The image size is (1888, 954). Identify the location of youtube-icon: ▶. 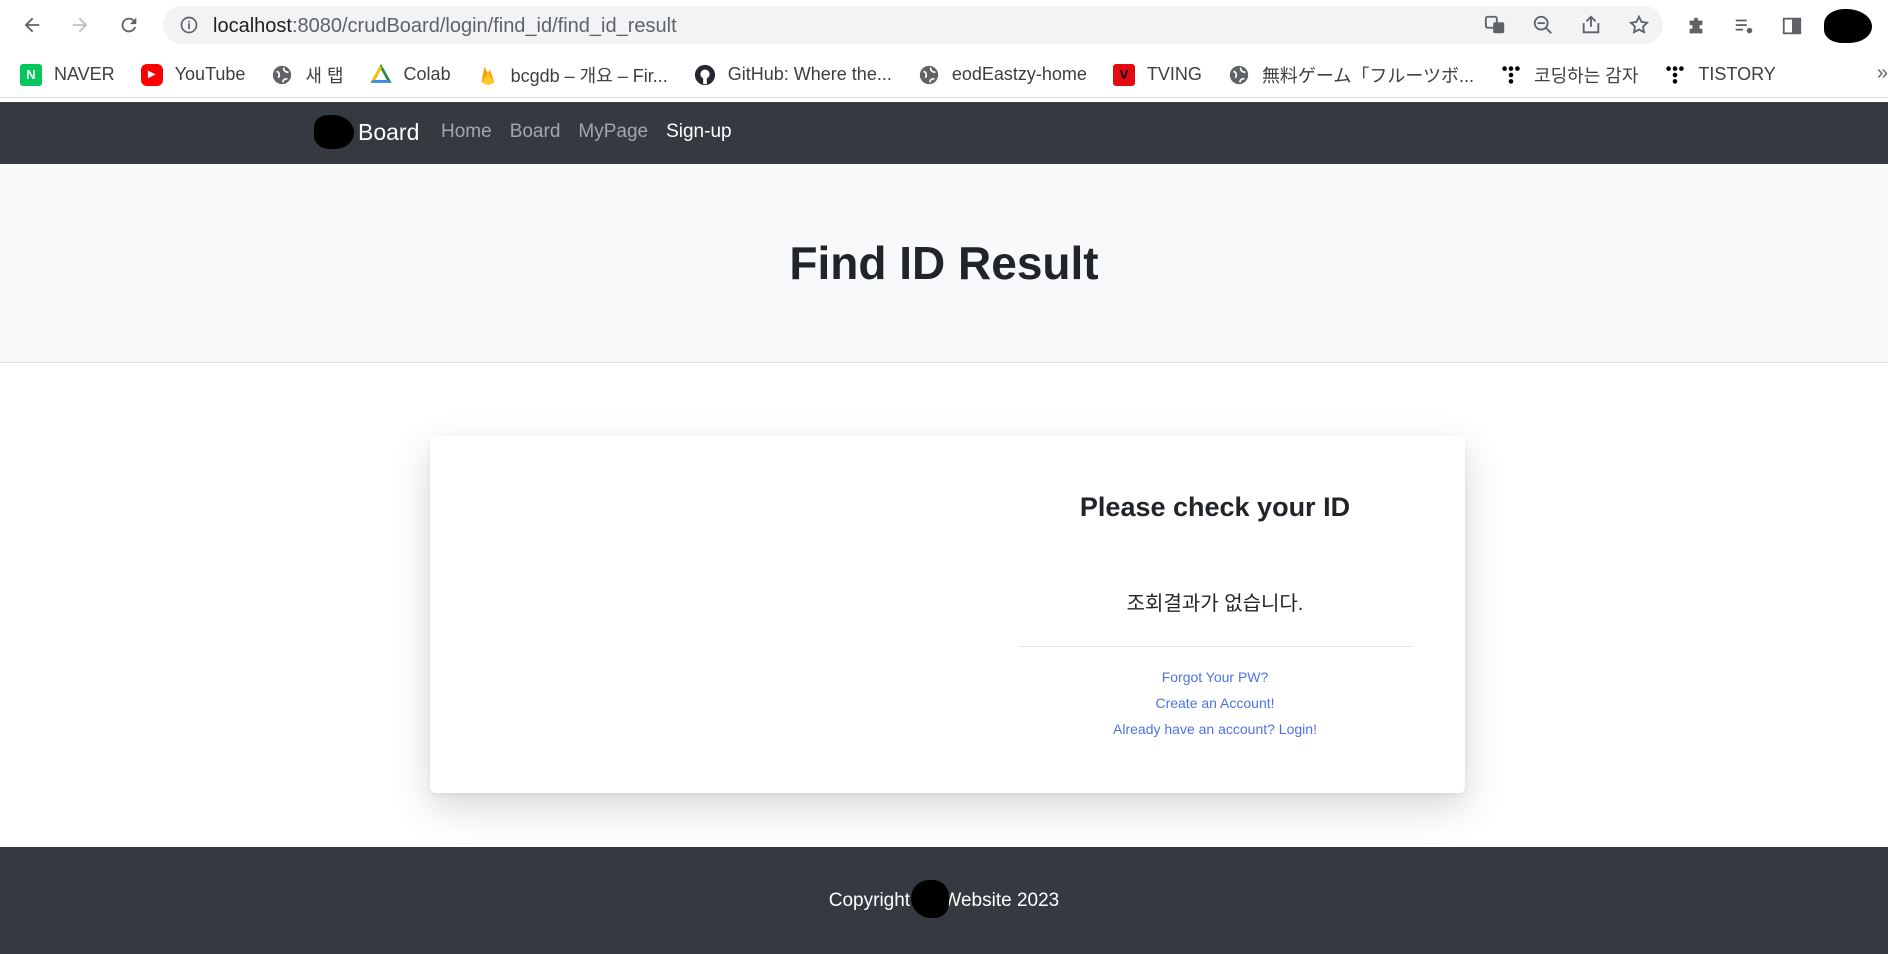
(151, 74).